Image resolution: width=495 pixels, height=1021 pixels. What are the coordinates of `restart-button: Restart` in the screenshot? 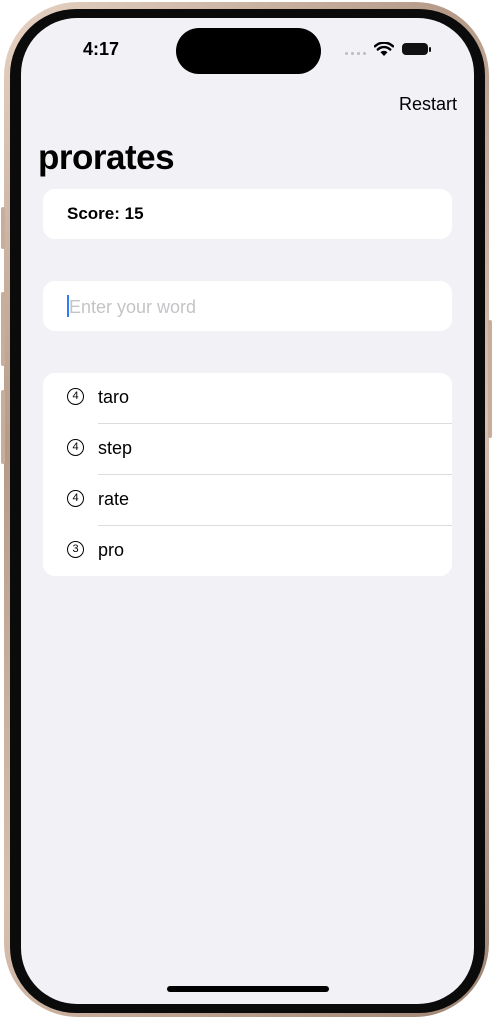 It's located at (428, 104).